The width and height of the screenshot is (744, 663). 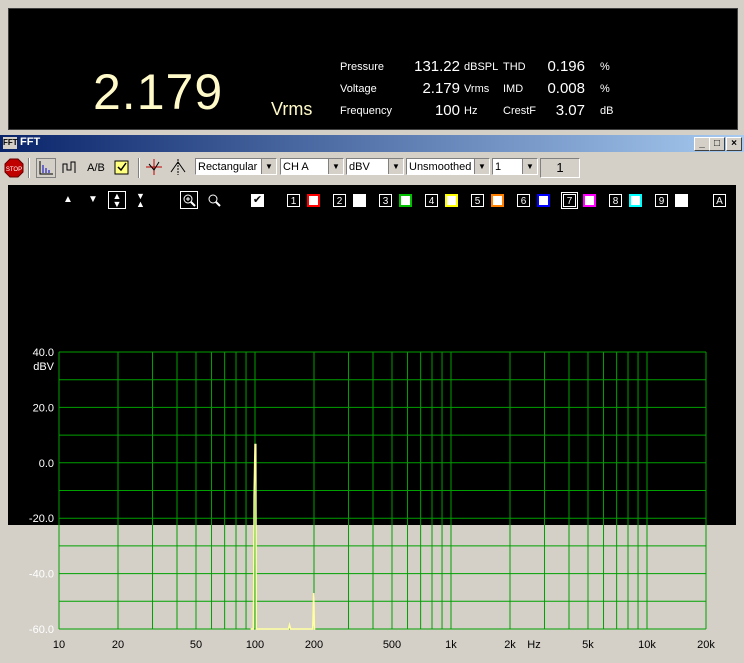 I want to click on cursor-button, so click(x=154, y=168).